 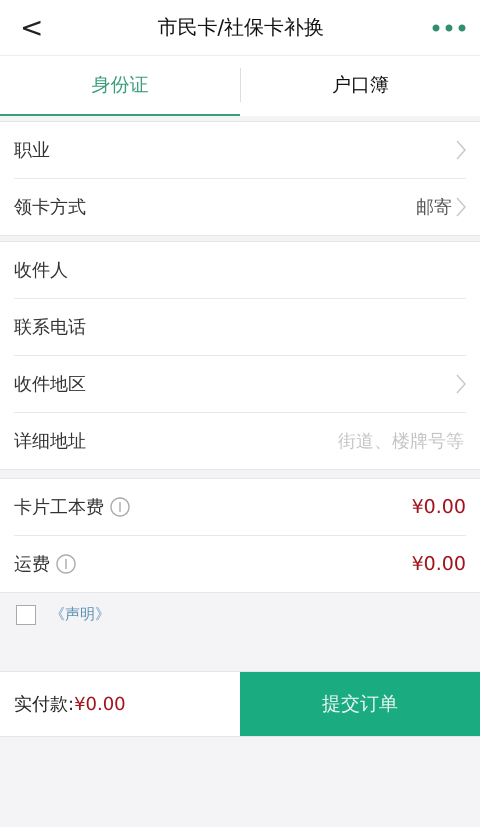 What do you see at coordinates (240, 27) in the screenshot?
I see `page-title: 市民卡/社保卡补换` at bounding box center [240, 27].